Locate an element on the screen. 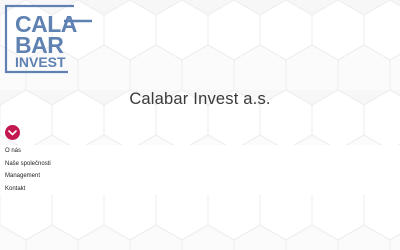 The image size is (400, 250). chevron-down-icon is located at coordinates (12, 132).